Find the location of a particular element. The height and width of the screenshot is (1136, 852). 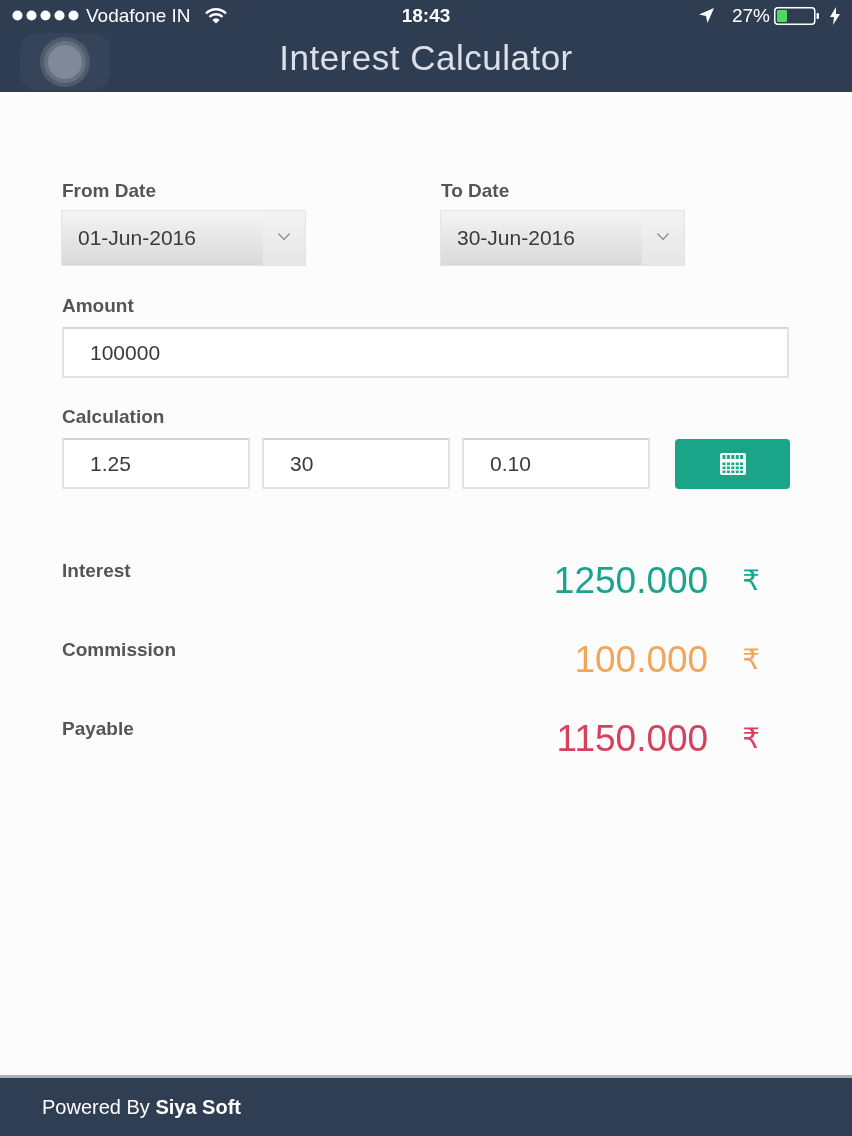

amount-input: 100000 is located at coordinates (425, 352).